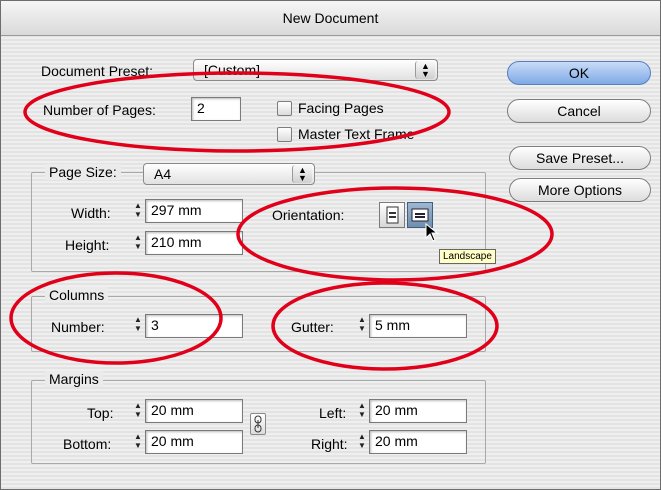 Image resolution: width=661 pixels, height=490 pixels. I want to click on number-label: Number:, so click(78, 327).